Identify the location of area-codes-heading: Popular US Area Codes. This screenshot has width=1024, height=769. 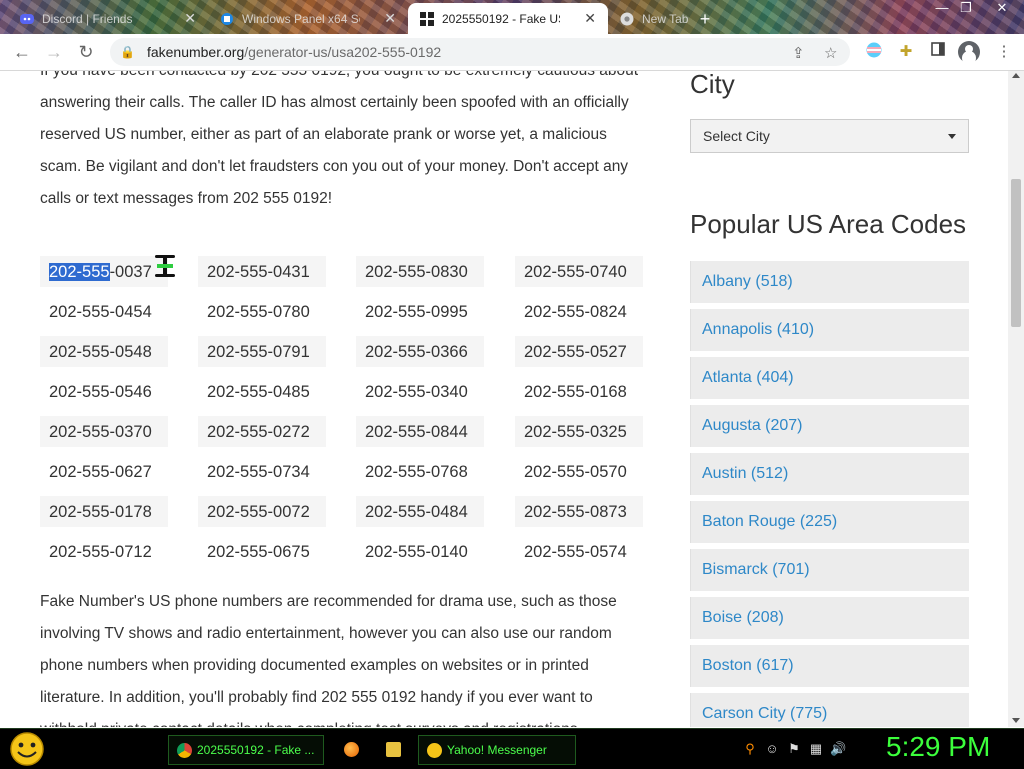
(828, 224).